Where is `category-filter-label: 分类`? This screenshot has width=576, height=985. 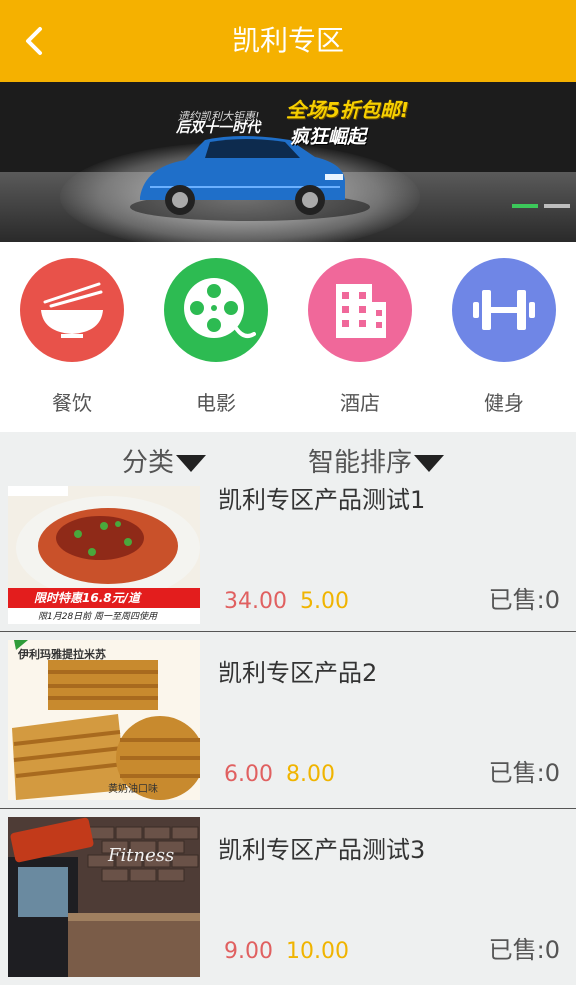 category-filter-label: 分类 is located at coordinates (148, 463).